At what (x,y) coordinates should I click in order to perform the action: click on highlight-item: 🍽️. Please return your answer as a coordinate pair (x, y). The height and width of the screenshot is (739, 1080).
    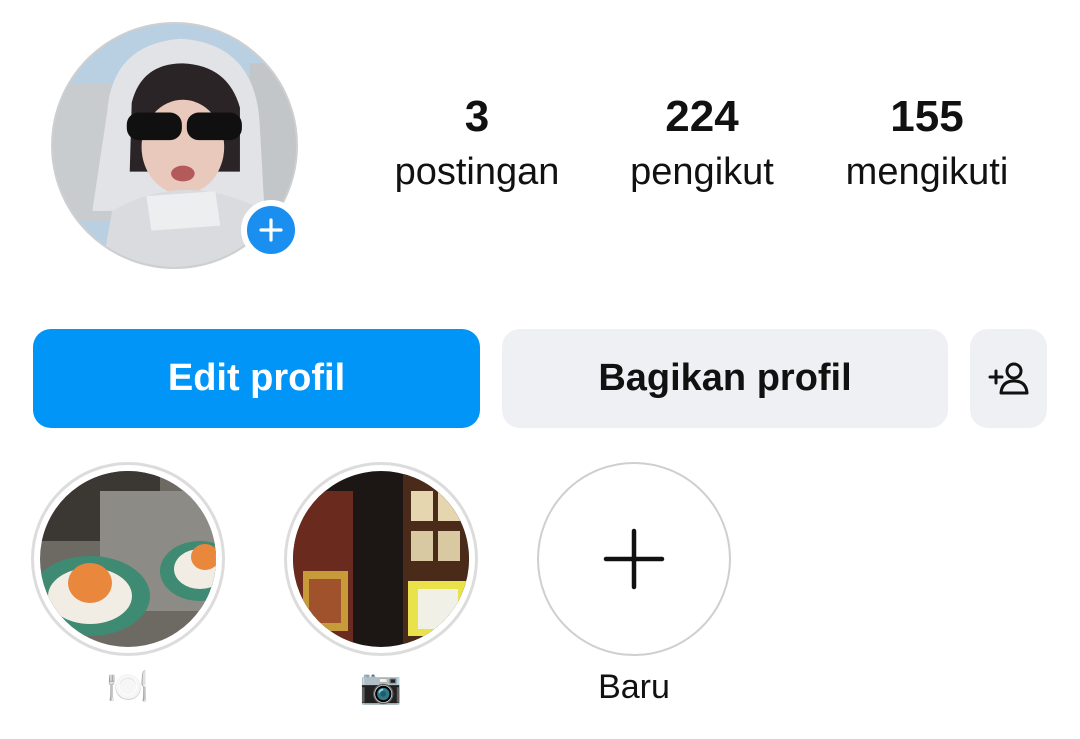
    Looking at the image, I should click on (128, 587).